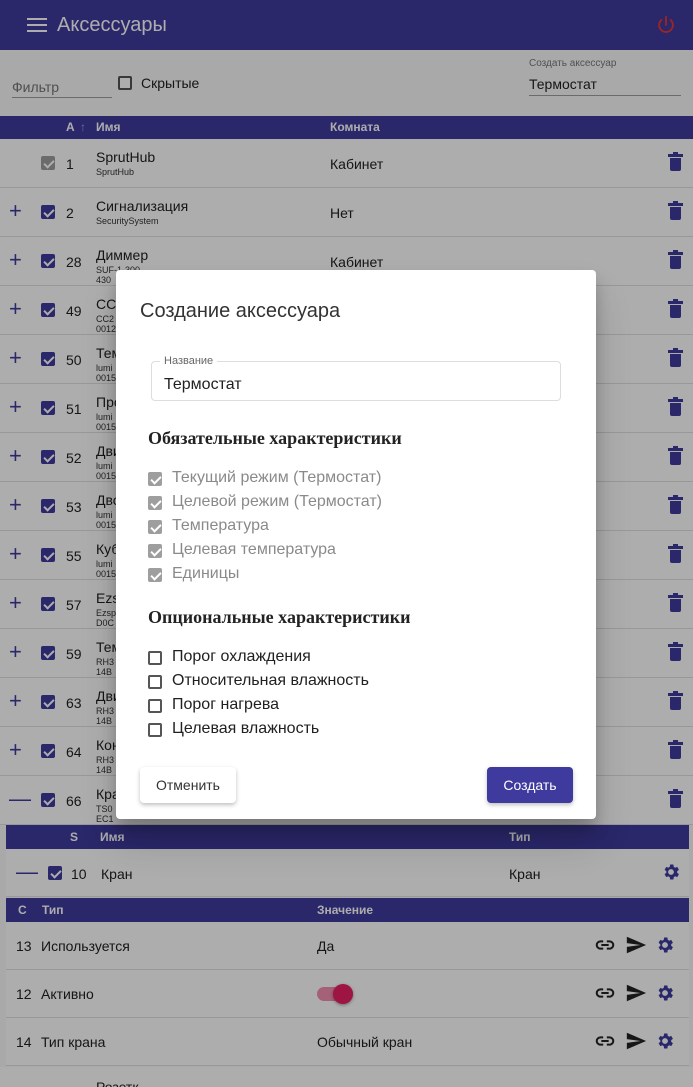 The height and width of the screenshot is (1087, 693). What do you see at coordinates (206, 573) in the screenshot?
I see `required-label: Единицы` at bounding box center [206, 573].